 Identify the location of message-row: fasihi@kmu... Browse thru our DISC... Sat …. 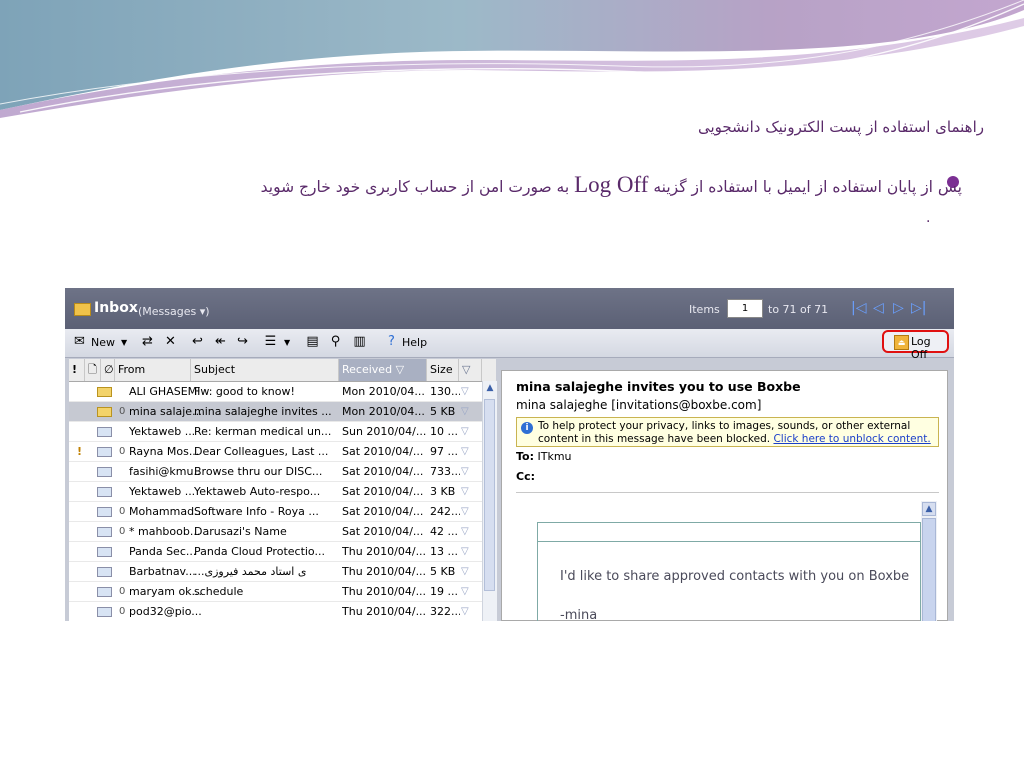
(275, 472).